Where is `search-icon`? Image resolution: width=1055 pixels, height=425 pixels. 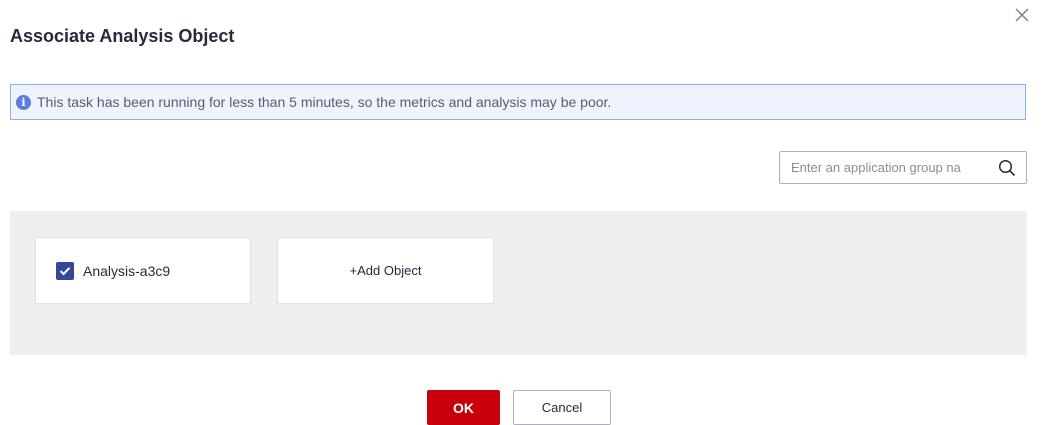 search-icon is located at coordinates (1007, 168).